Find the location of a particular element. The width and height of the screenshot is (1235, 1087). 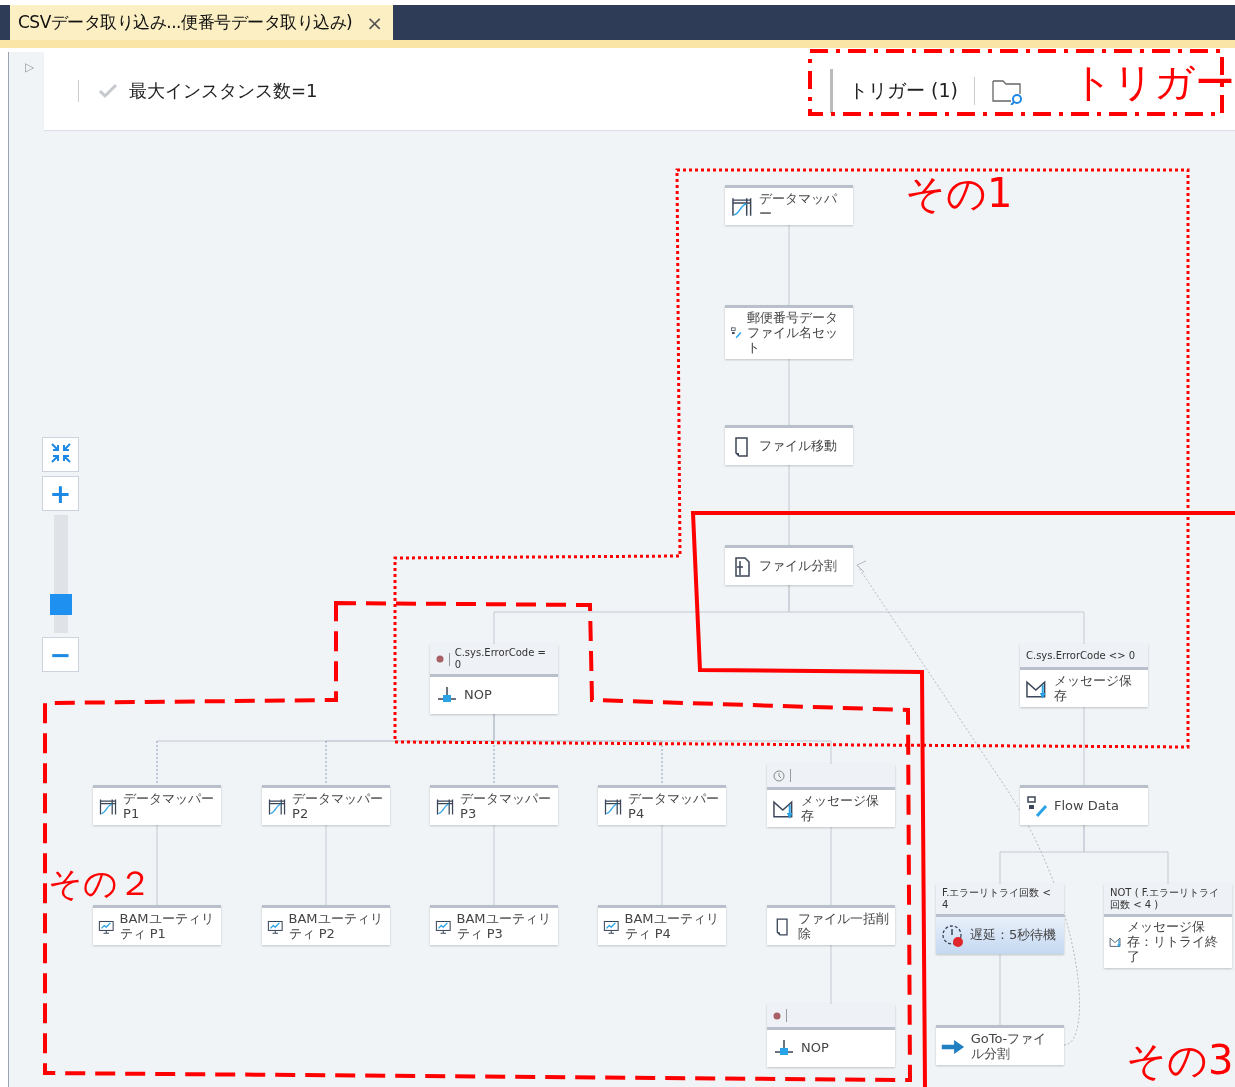

fit-button is located at coordinates (60, 454).